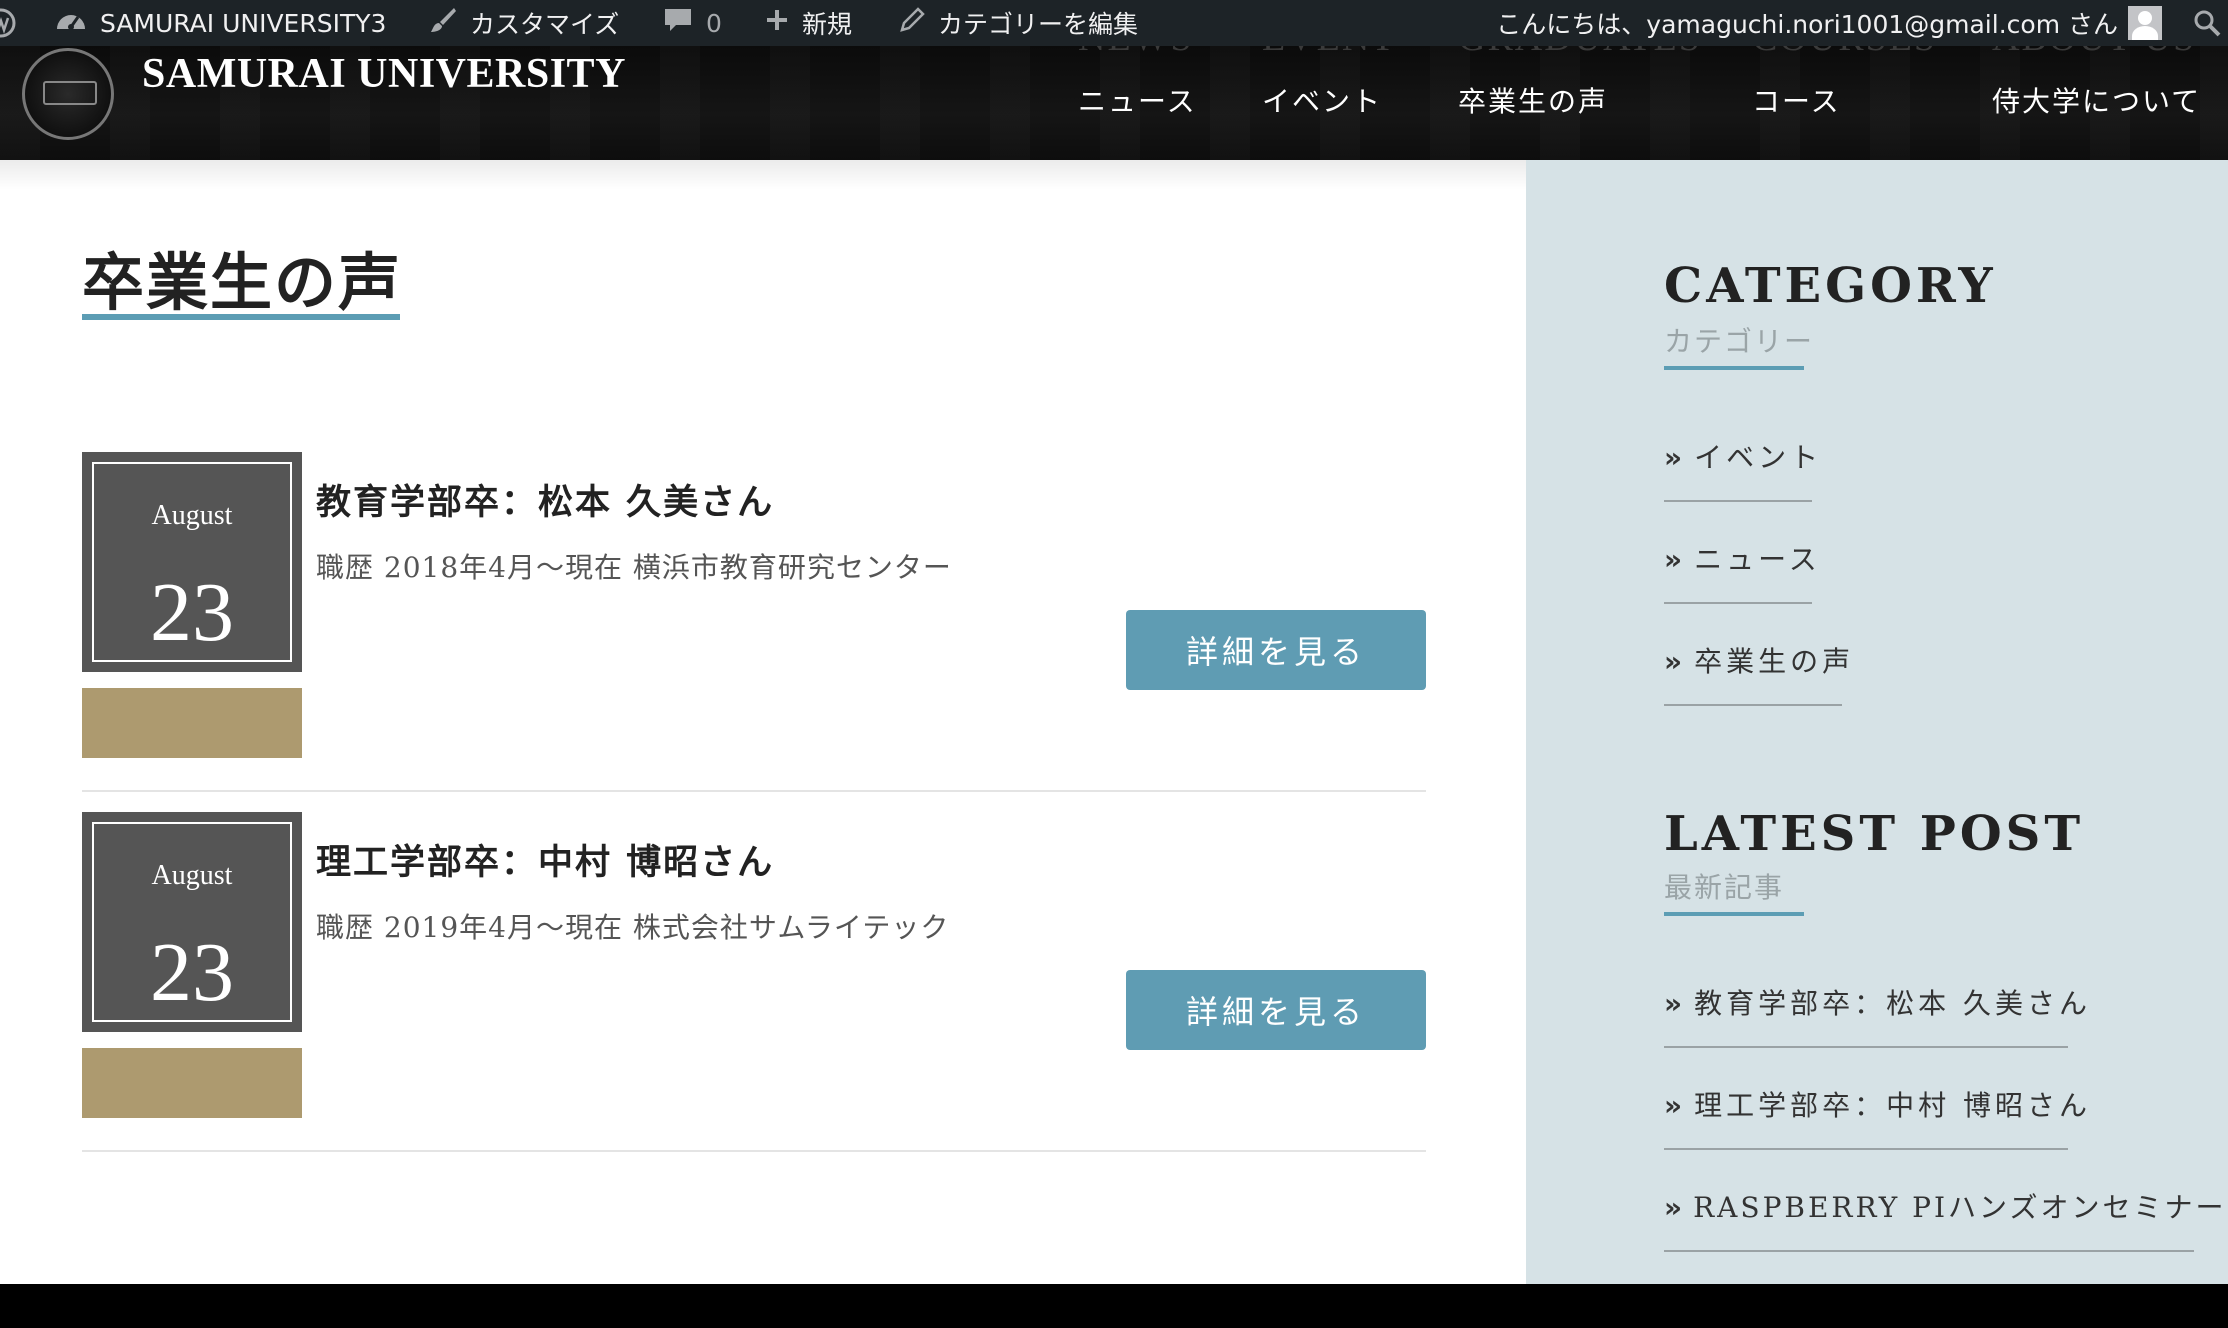 The image size is (2228, 1328). I want to click on customize-link: カスタマイズ, so click(523, 23).